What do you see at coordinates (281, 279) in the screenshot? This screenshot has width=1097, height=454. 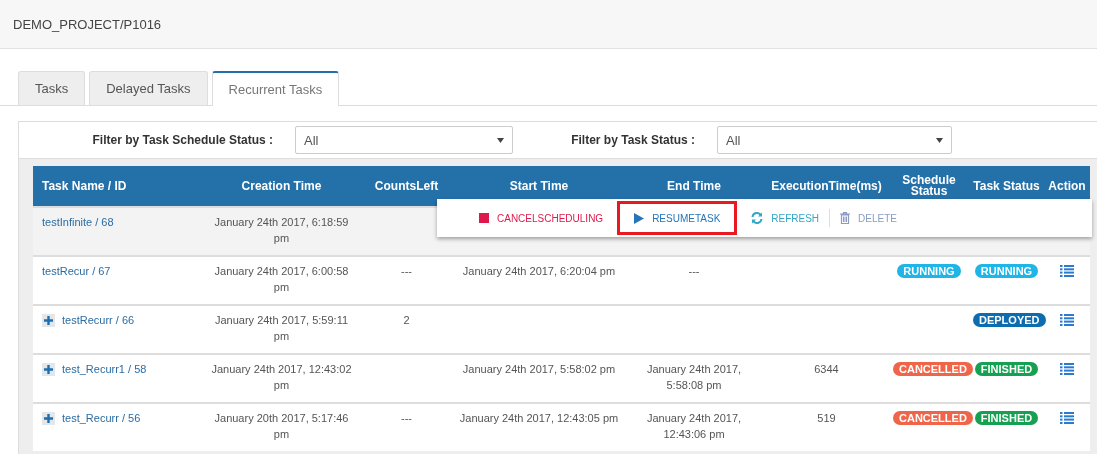 I see `table-cell: January 24th 2017, 6:00:58 pm` at bounding box center [281, 279].